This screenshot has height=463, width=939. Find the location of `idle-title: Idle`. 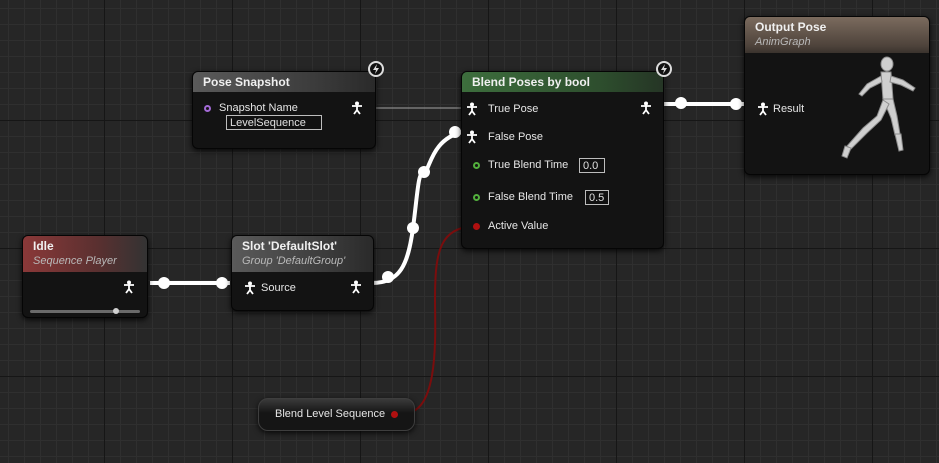

idle-title: Idle is located at coordinates (43, 246).